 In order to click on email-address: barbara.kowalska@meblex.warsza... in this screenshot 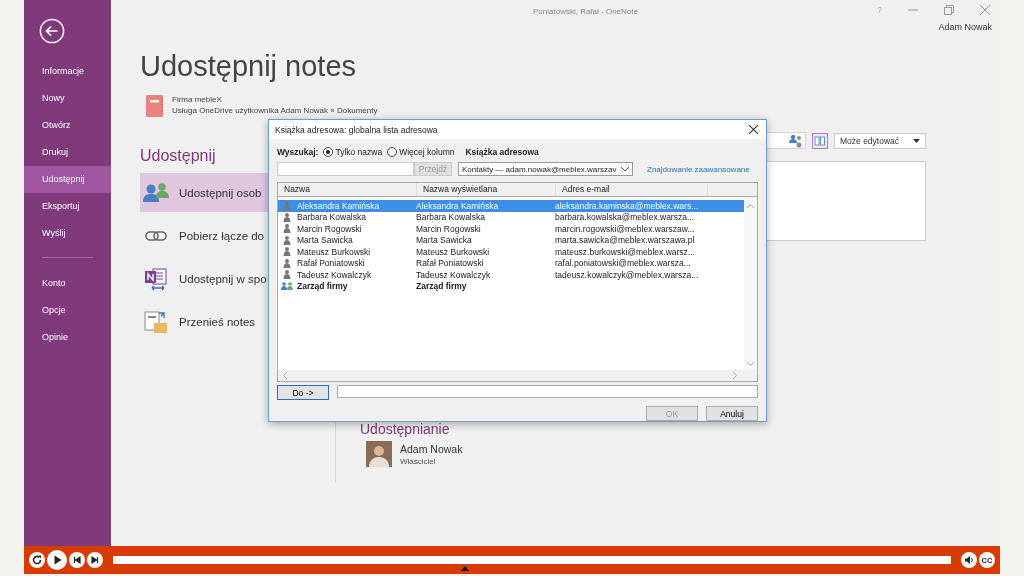, I will do `click(625, 217)`.